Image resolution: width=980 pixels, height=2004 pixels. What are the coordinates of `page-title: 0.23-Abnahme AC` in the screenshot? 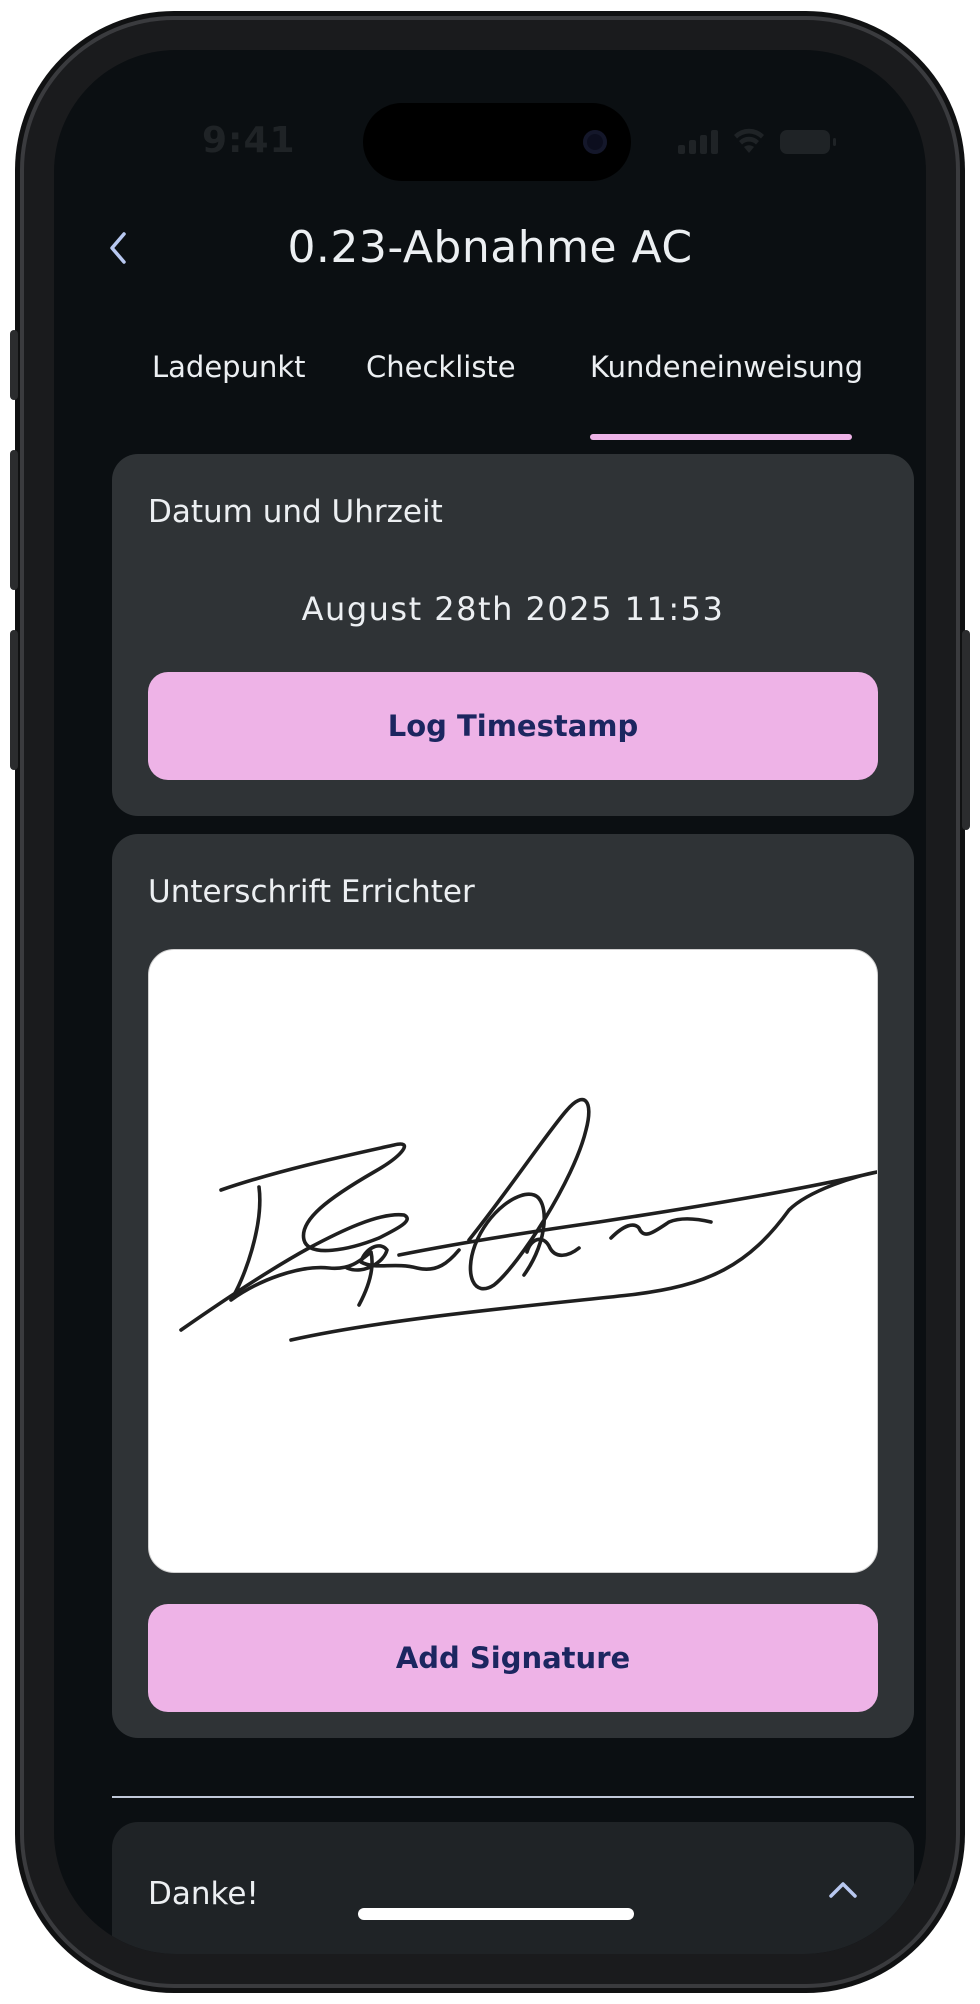 It's located at (490, 247).